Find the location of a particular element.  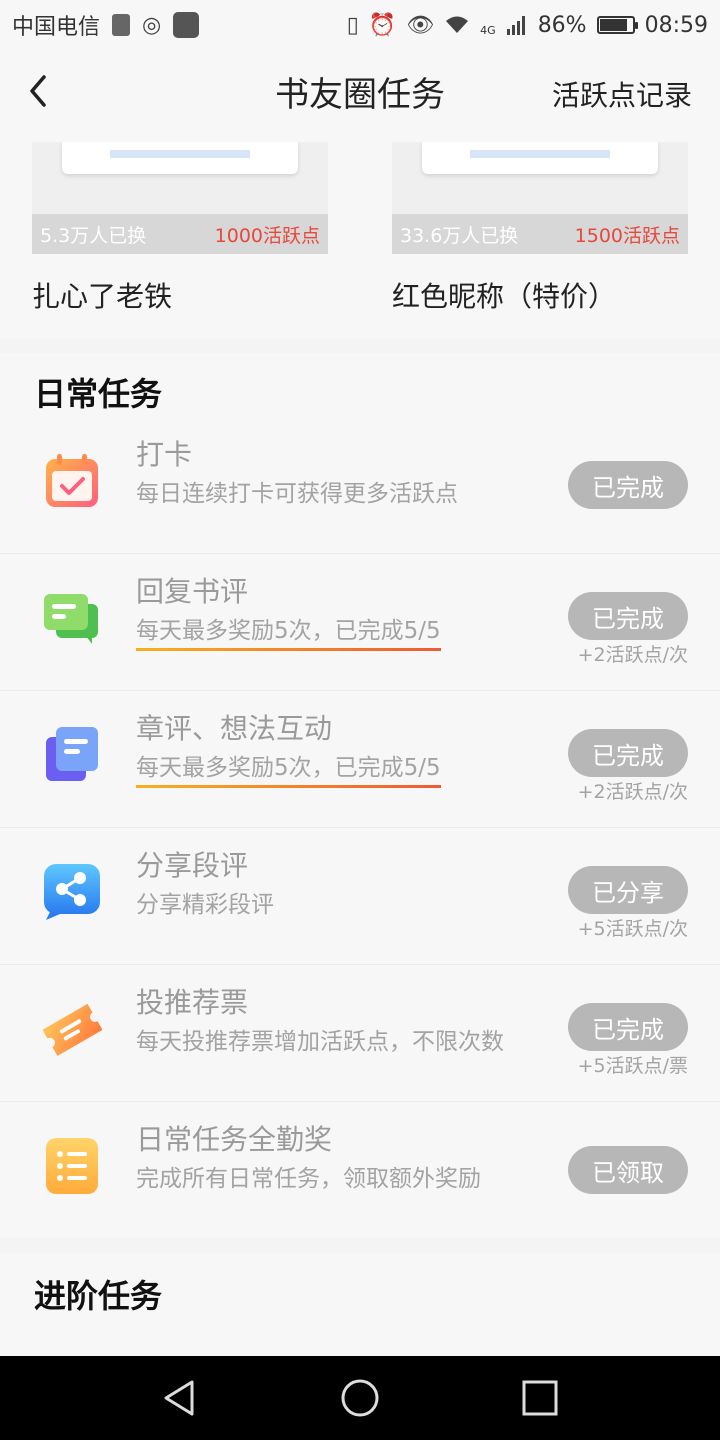

task-points: +5活跃点/票 is located at coordinates (632, 1066).